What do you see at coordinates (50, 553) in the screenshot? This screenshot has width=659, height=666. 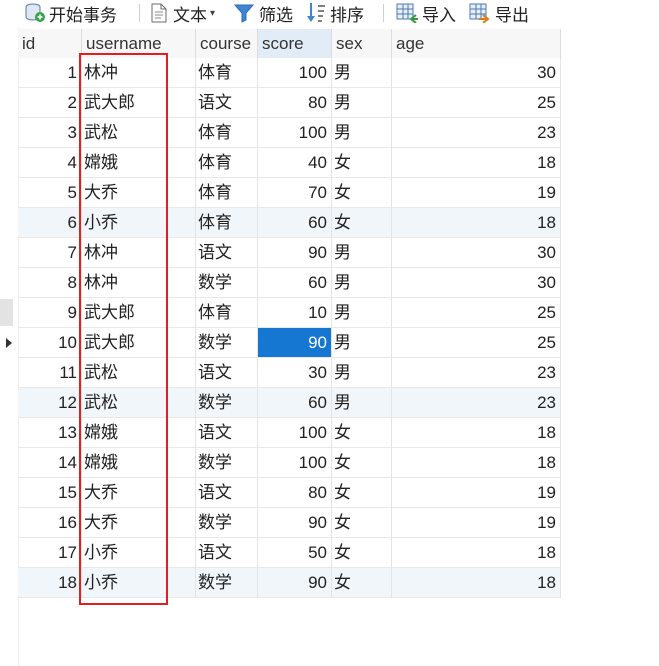 I see `cell-id: 17` at bounding box center [50, 553].